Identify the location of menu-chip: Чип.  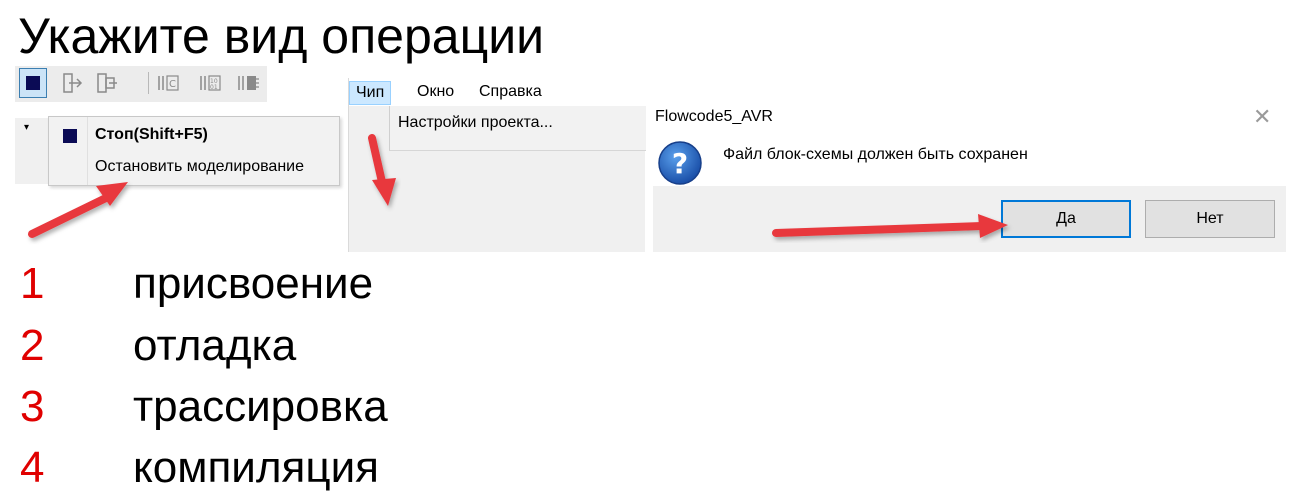
(370, 93).